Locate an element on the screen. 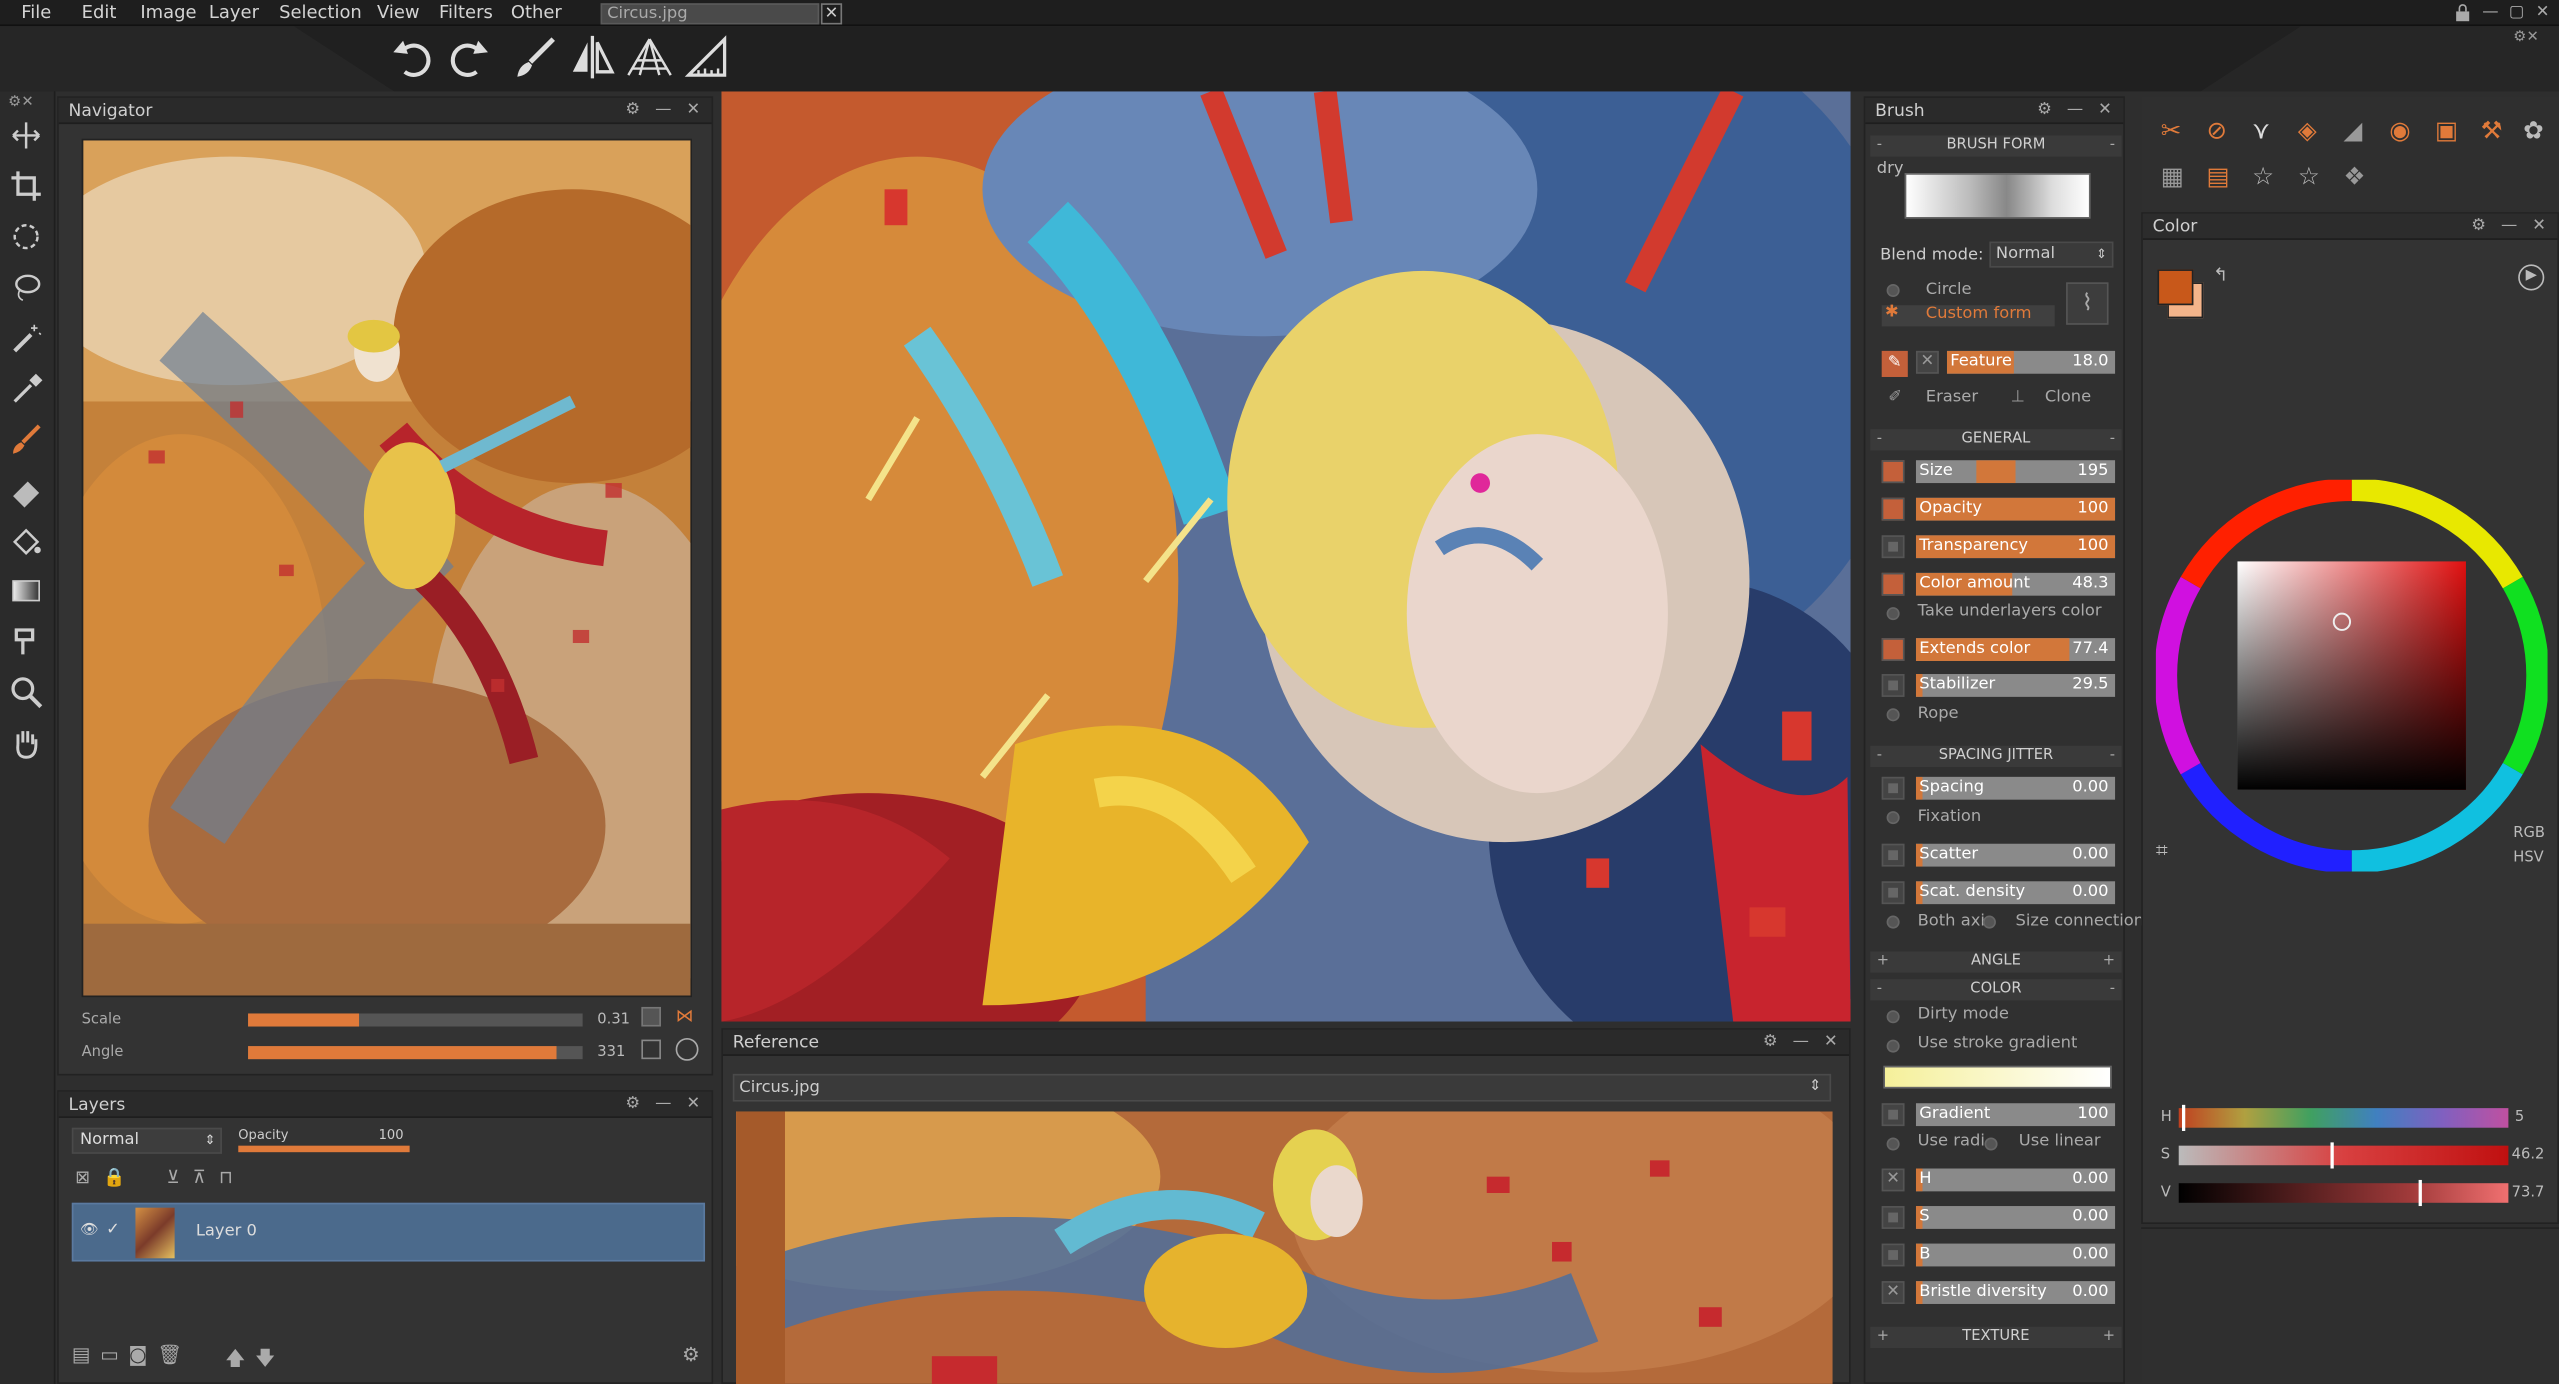 The height and width of the screenshot is (1384, 2559). panel-settings-icon: ⚙✕ is located at coordinates (20, 103).